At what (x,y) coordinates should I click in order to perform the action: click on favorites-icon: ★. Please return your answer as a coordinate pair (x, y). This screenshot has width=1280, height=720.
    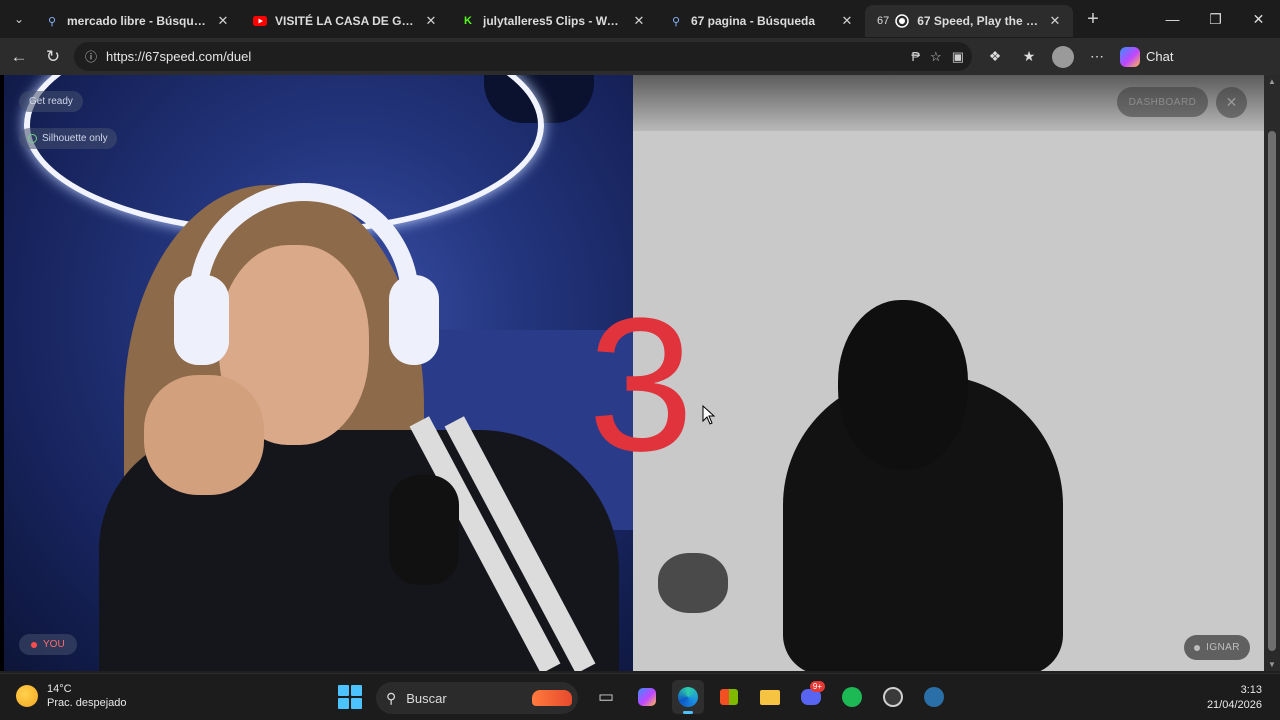
    Looking at the image, I should click on (1029, 57).